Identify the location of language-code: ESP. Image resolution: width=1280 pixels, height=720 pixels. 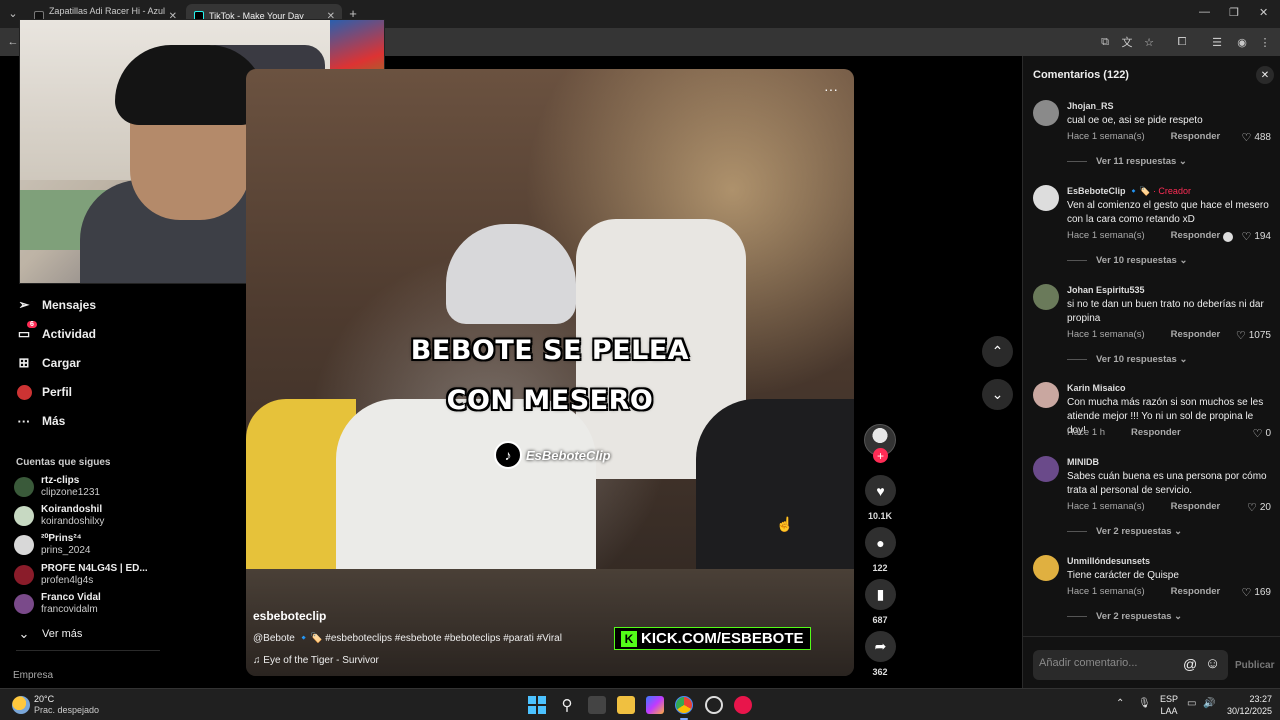
(1168, 699).